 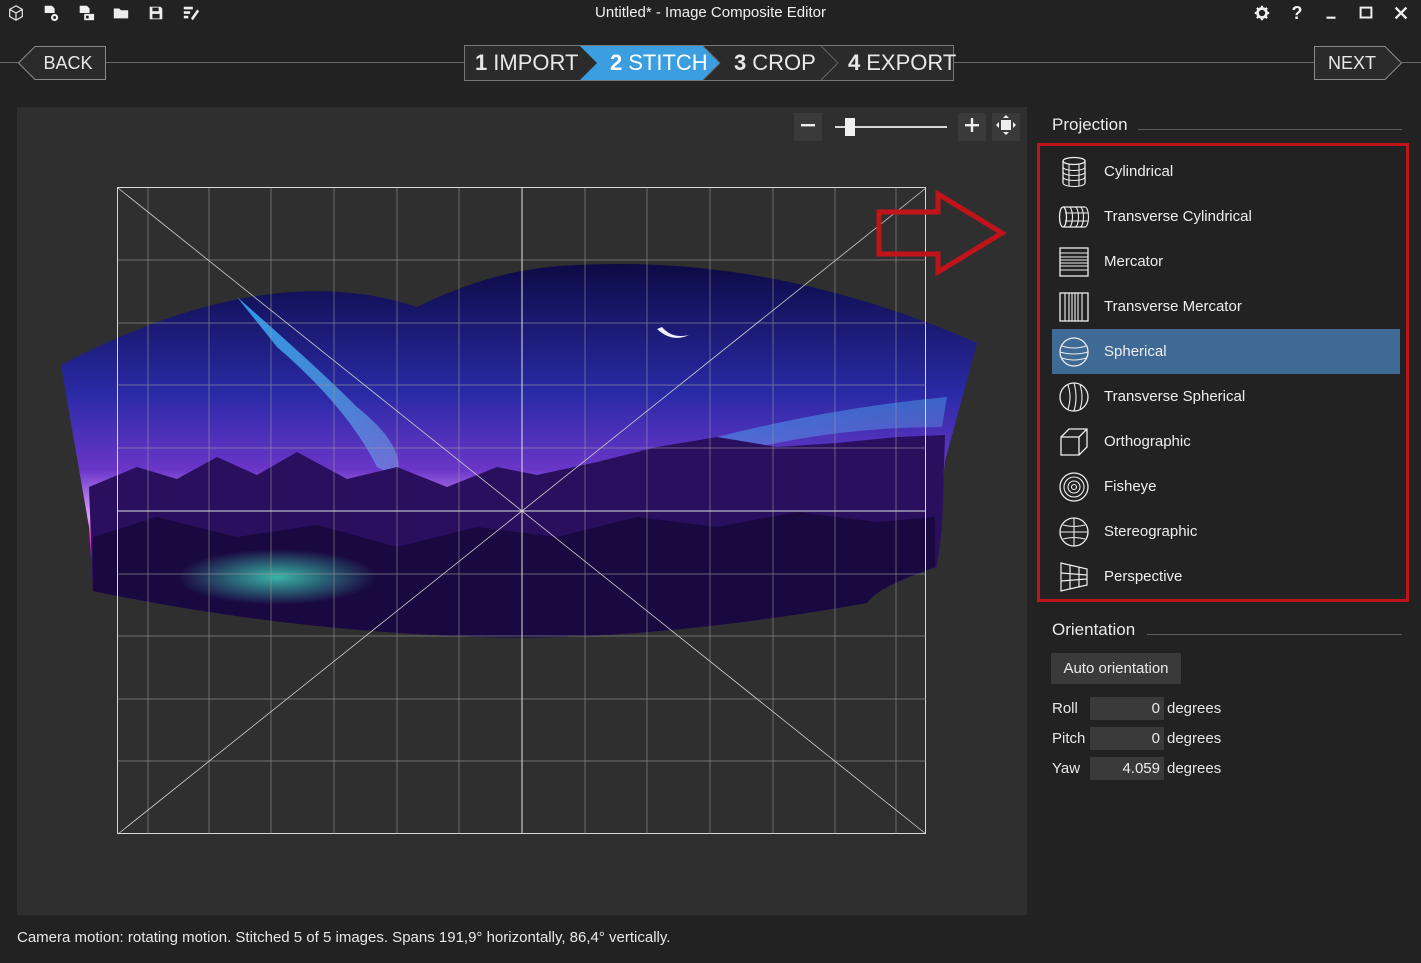 What do you see at coordinates (1226, 396) in the screenshot?
I see `projection-transverse-spherical: Transverse Spherical` at bounding box center [1226, 396].